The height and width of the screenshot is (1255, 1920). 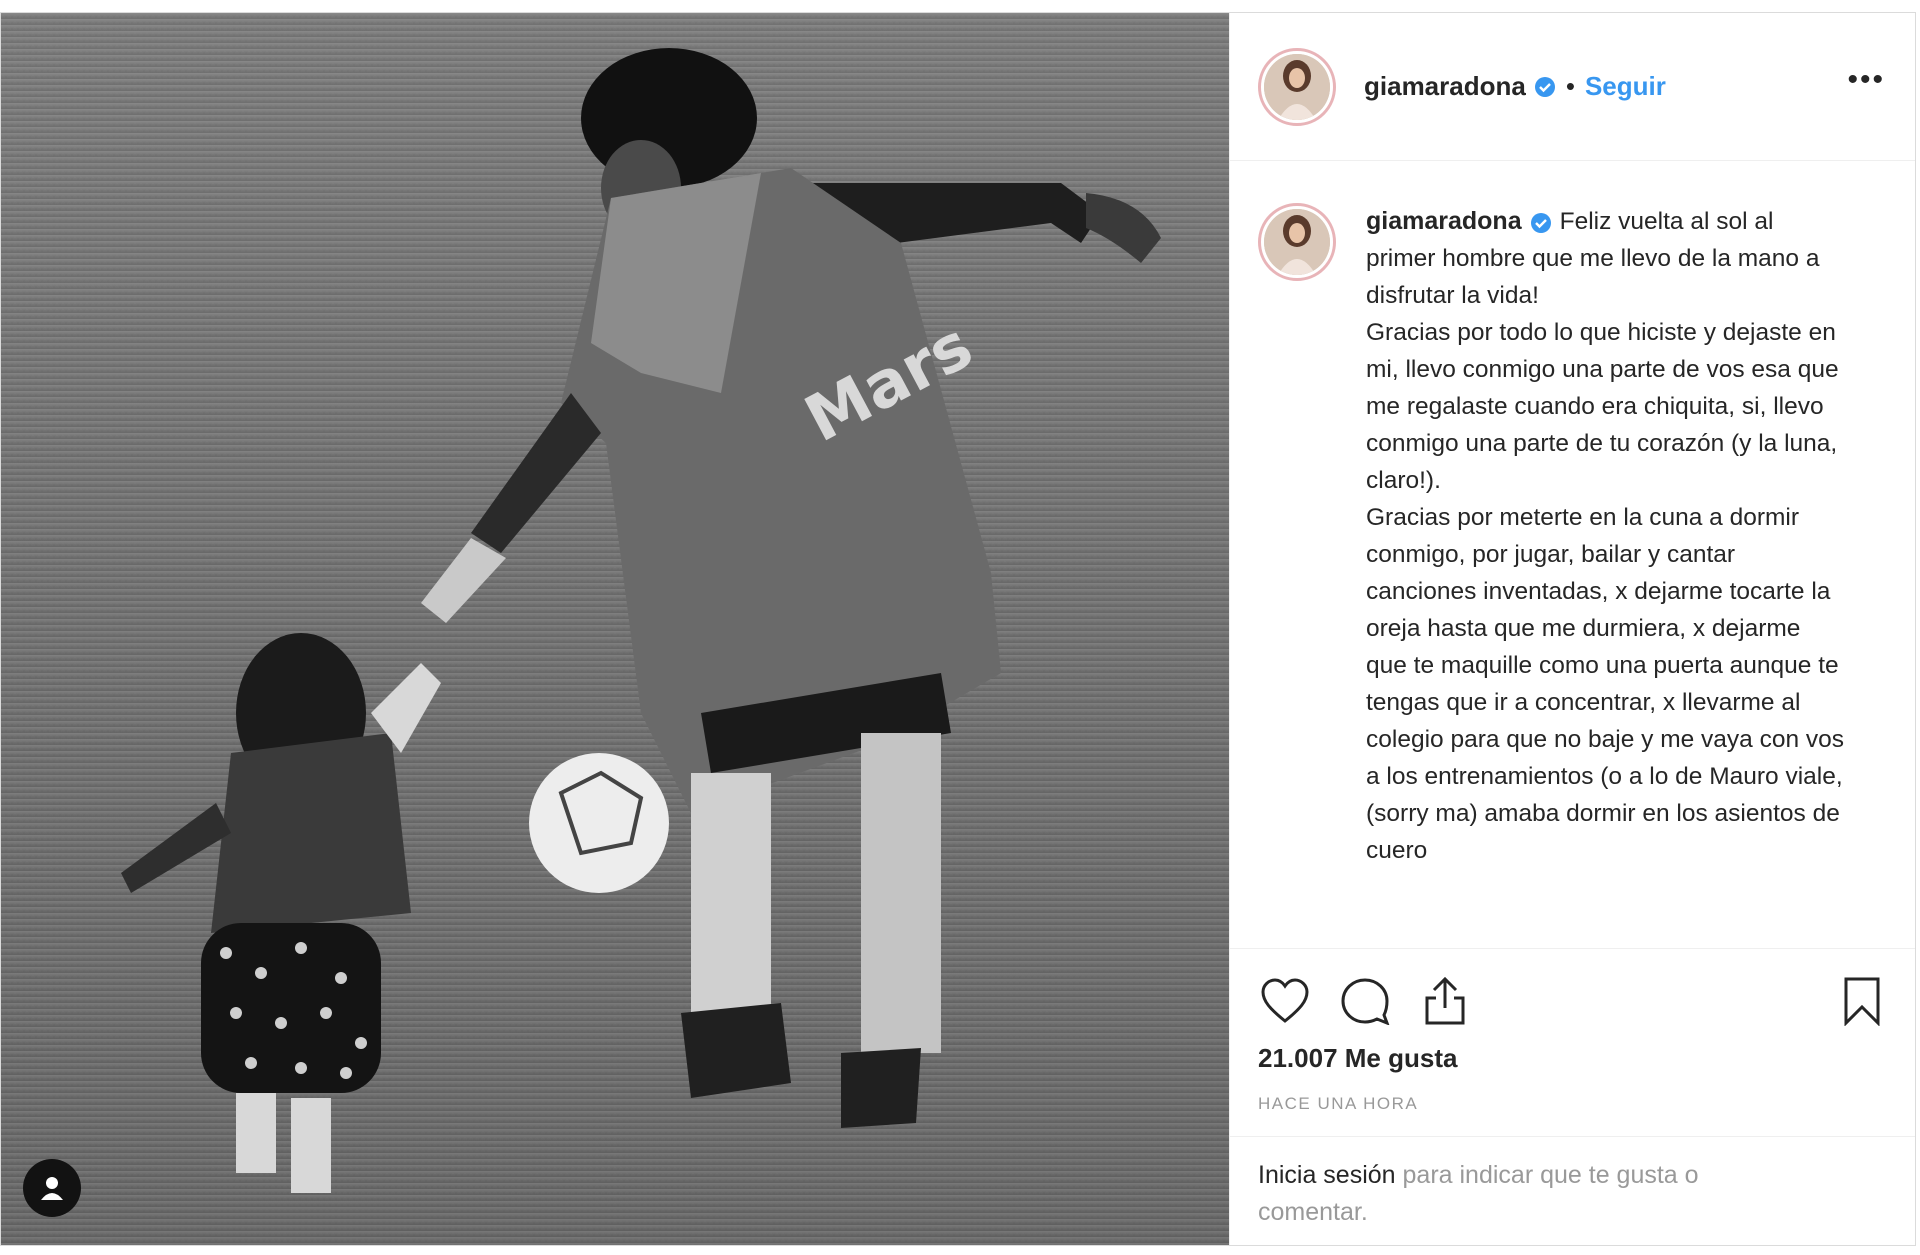 I want to click on bookmark-icon, so click(x=1862, y=1001).